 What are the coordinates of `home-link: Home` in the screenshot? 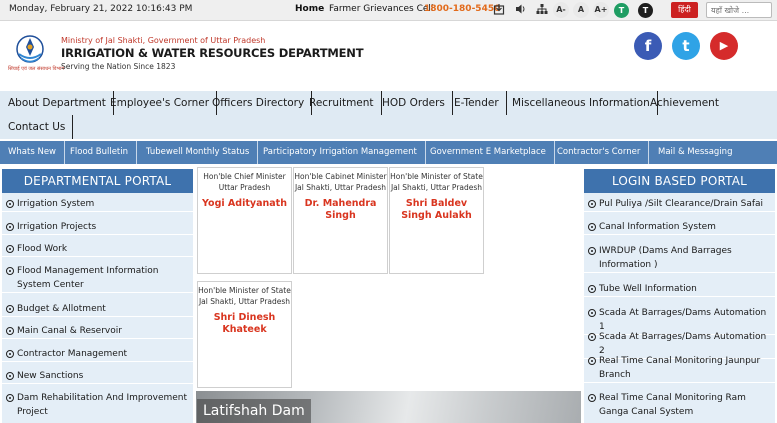 It's located at (309, 9).